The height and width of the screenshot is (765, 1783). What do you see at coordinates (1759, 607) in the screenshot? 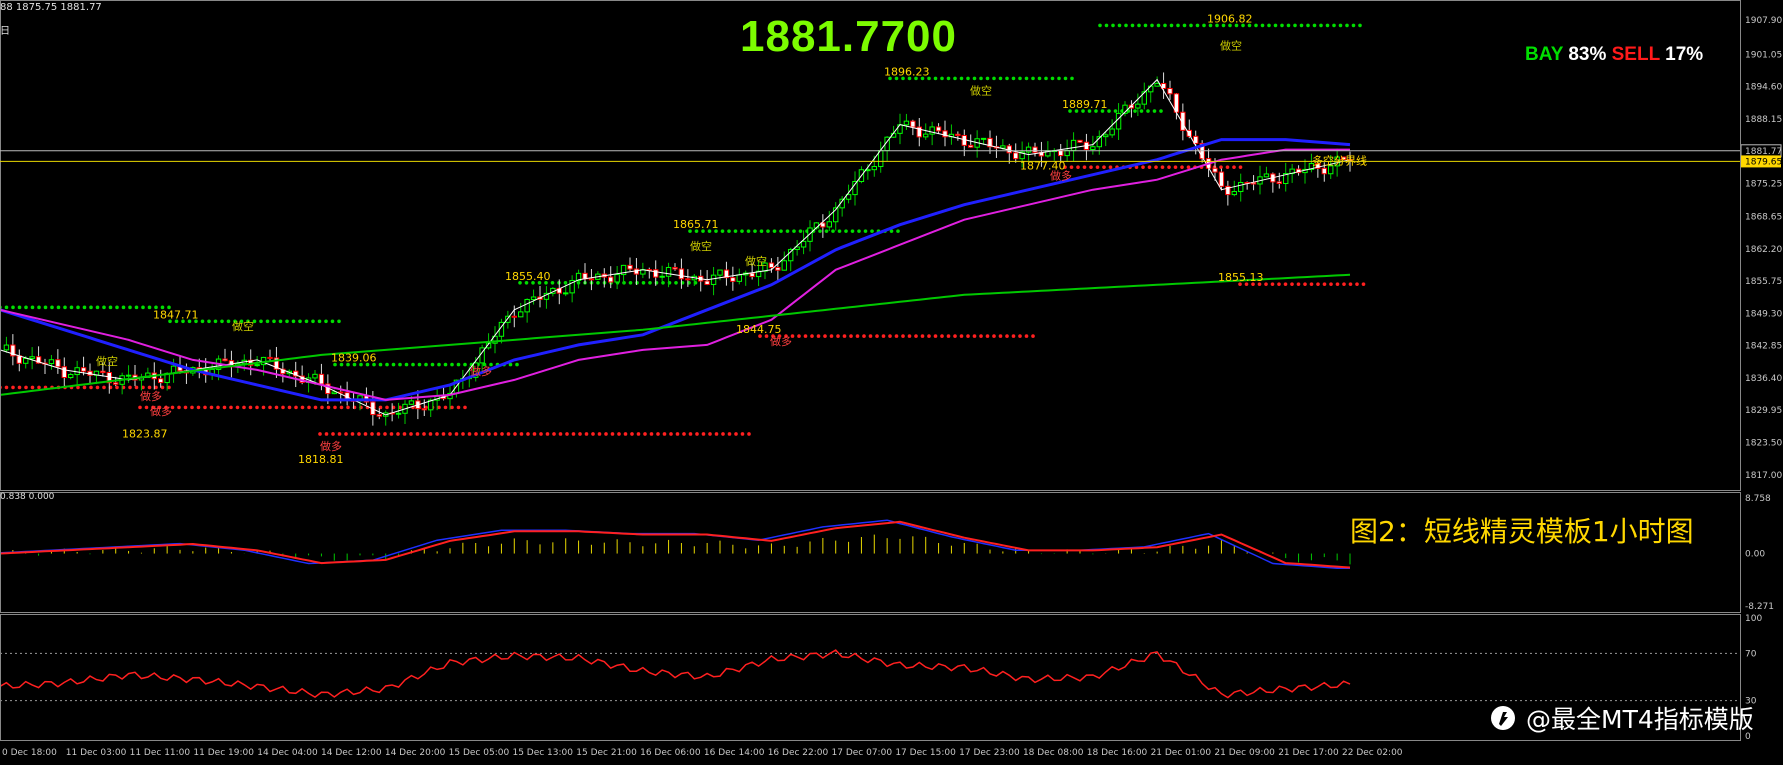
I see `indicator-tick-label: -8.271` at bounding box center [1759, 607].